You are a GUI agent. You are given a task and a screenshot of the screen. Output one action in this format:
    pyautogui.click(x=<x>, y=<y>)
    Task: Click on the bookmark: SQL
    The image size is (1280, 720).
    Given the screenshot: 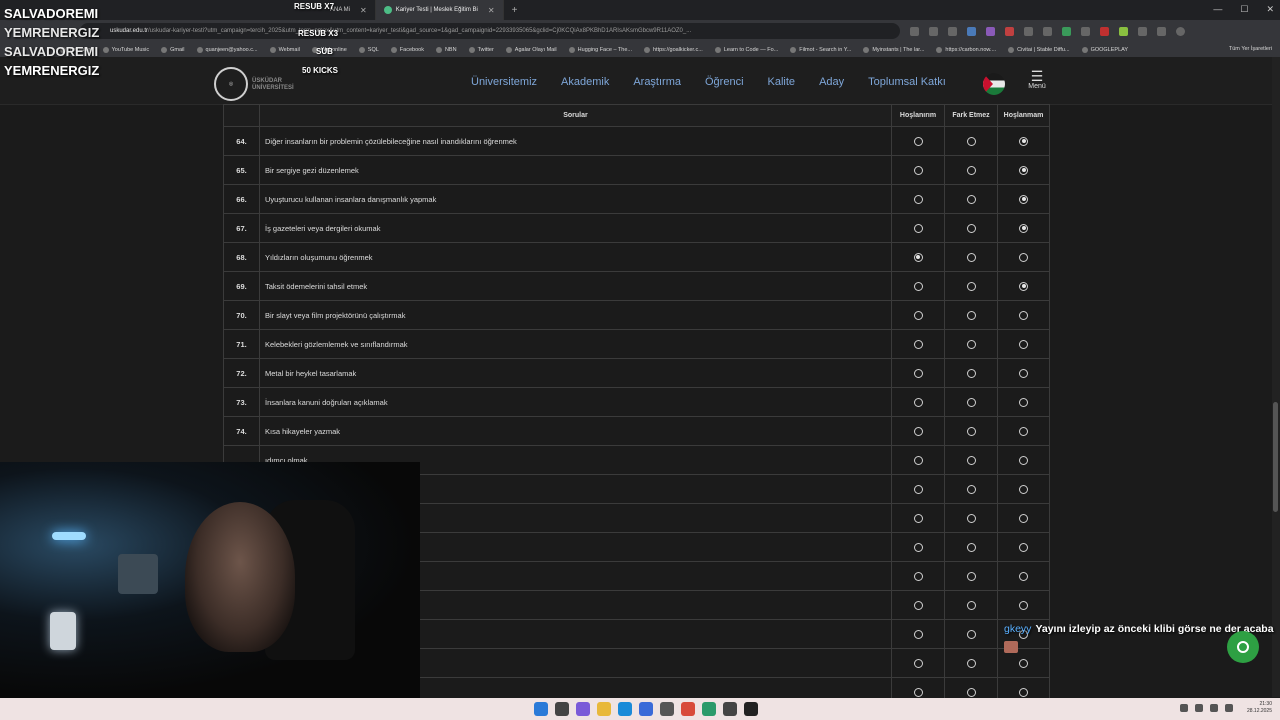 What is the action you would take?
    pyautogui.click(x=368, y=49)
    